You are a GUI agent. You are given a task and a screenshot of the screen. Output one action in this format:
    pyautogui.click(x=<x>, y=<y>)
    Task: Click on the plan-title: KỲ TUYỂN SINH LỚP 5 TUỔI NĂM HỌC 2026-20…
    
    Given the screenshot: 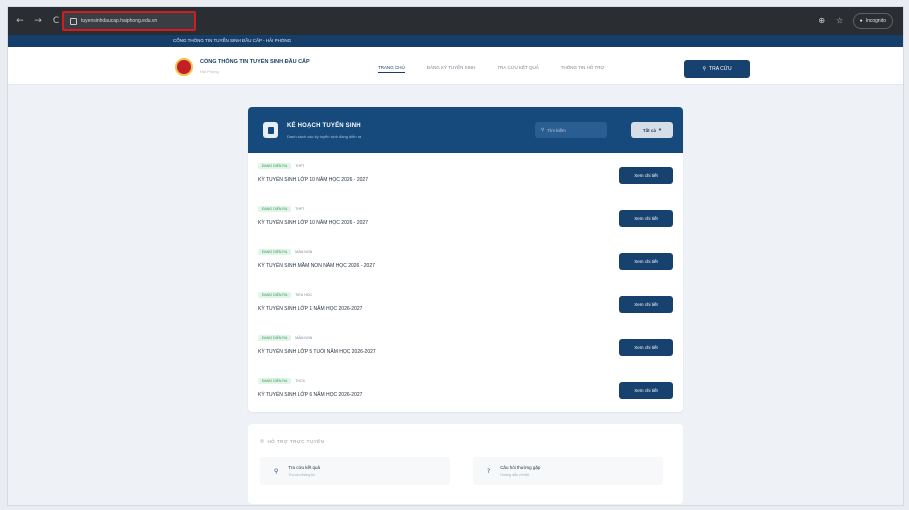 What is the action you would take?
    pyautogui.click(x=317, y=352)
    